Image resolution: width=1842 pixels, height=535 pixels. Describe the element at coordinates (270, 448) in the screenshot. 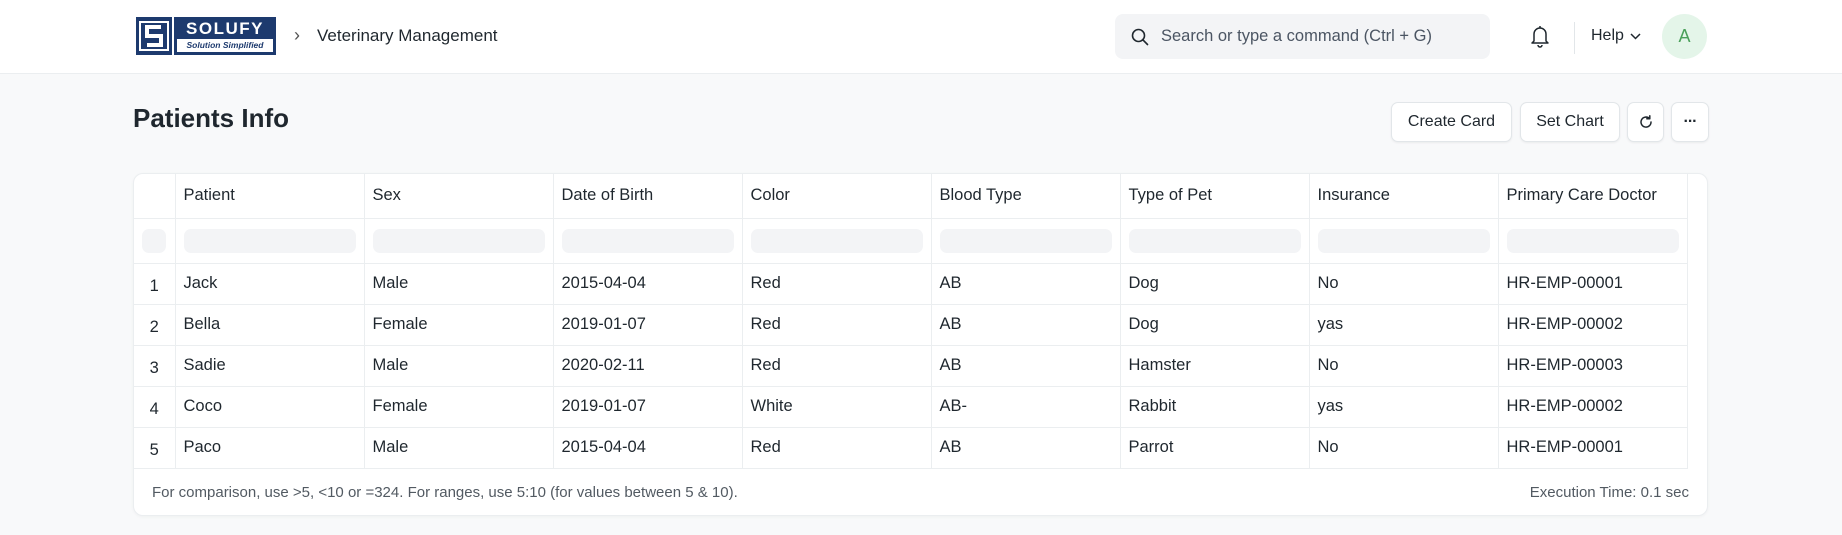

I see `cell-patient: Paco` at that location.